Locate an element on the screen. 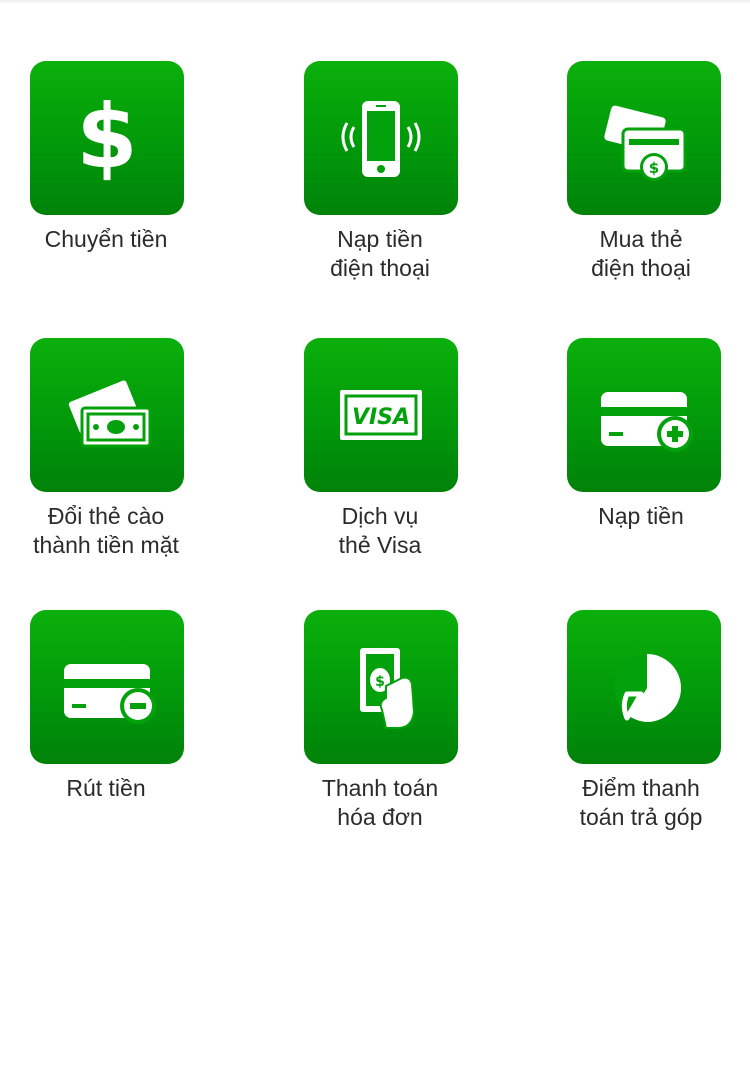 The height and width of the screenshot is (1082, 750). tile-label: Nạp tiền điện thoại is located at coordinates (380, 253).